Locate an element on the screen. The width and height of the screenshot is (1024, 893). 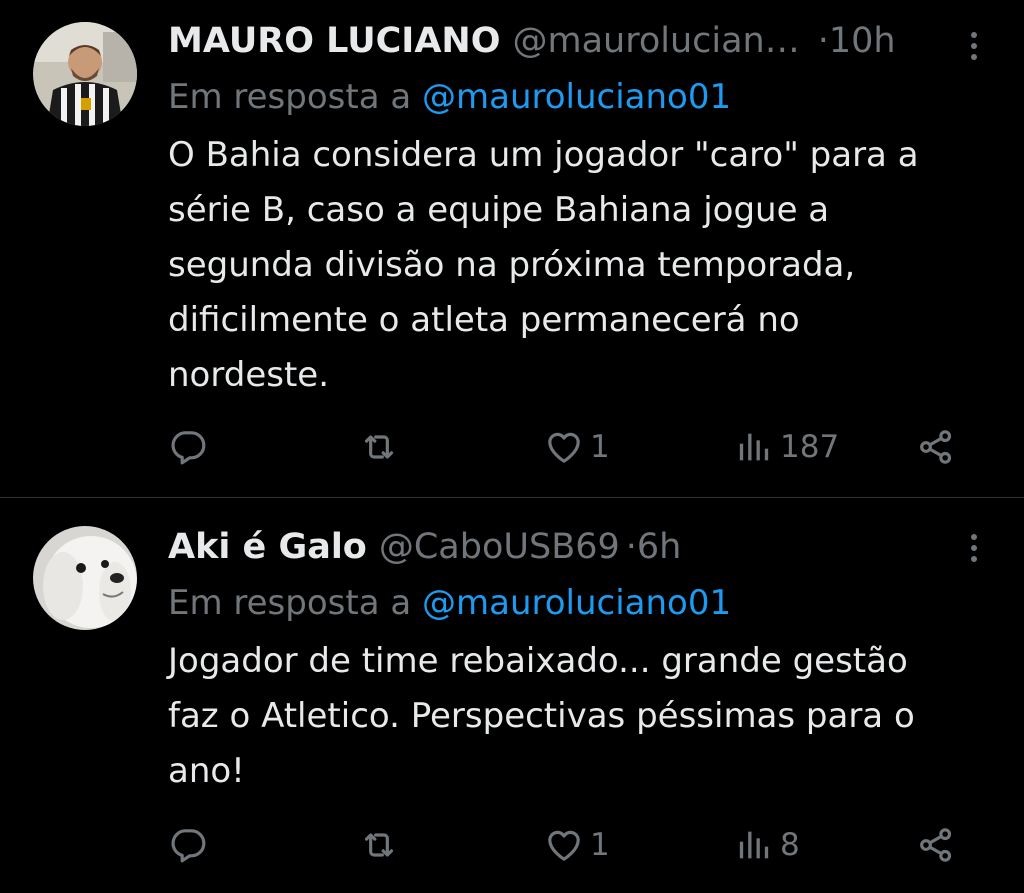
user-name: MAURO LUCIANO is located at coordinates (334, 41).